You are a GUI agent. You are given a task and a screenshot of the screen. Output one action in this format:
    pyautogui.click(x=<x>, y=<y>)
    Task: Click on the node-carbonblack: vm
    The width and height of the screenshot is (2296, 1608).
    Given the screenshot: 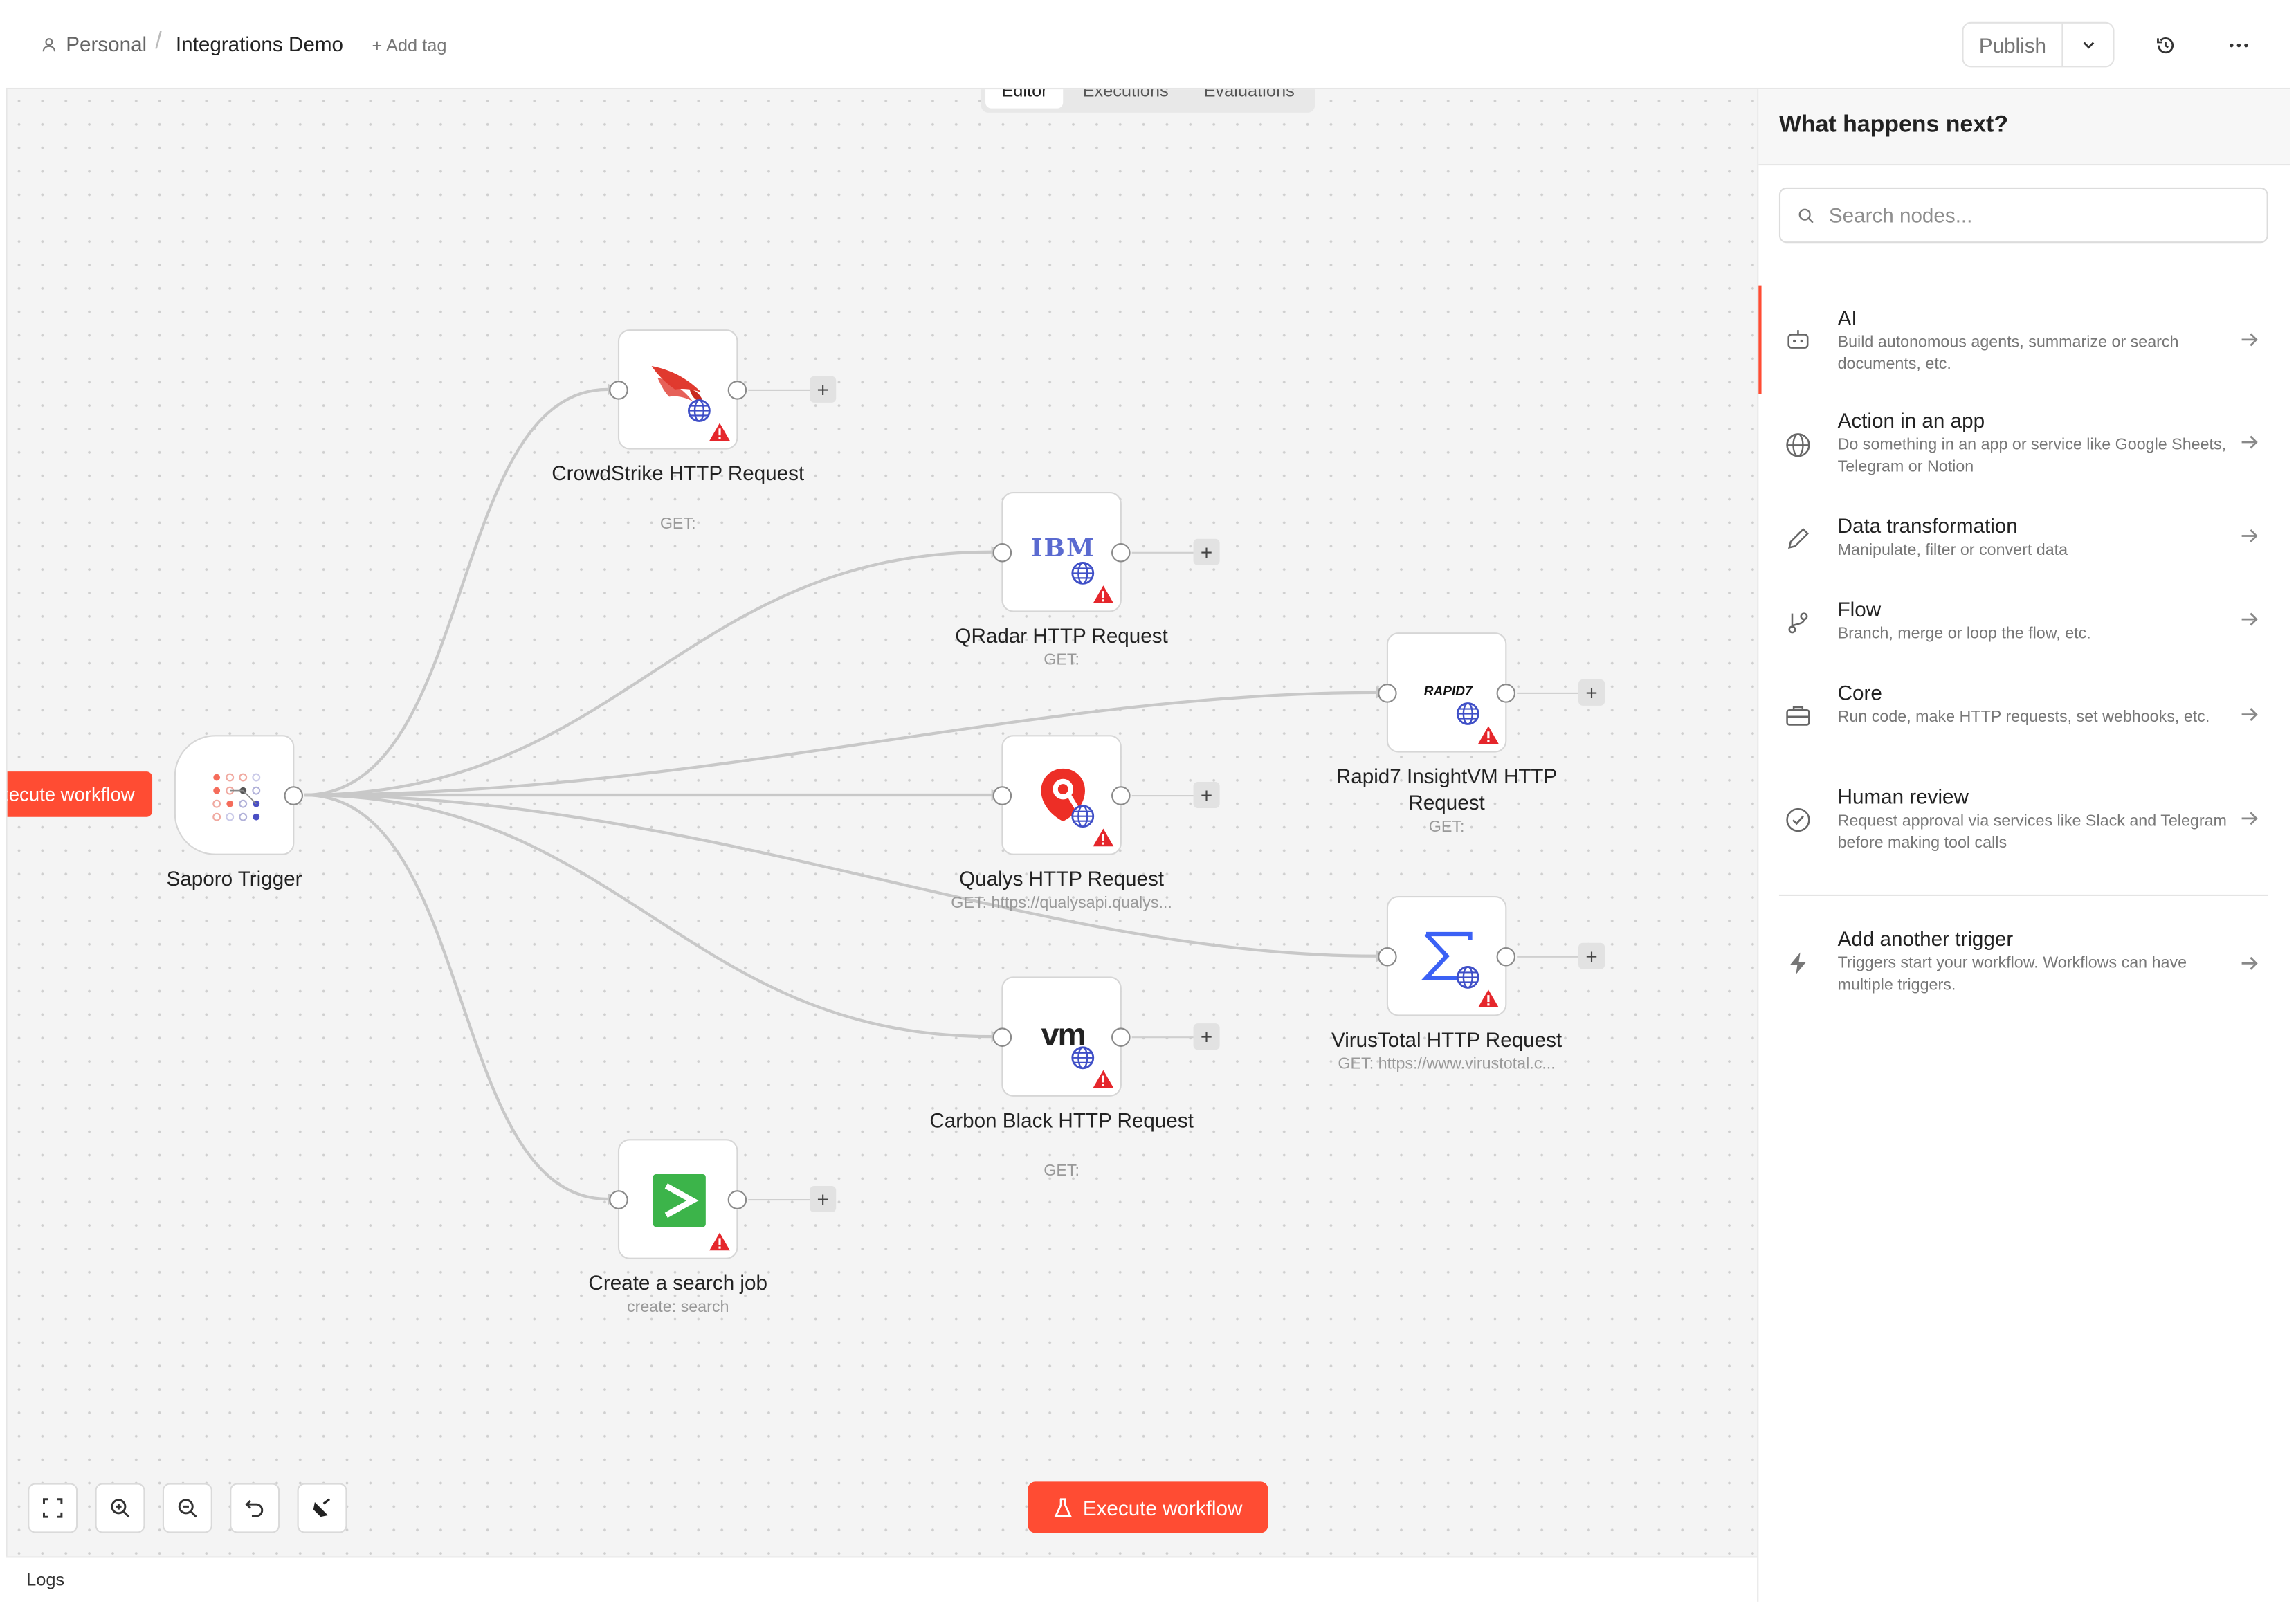 What is the action you would take?
    pyautogui.click(x=1061, y=1036)
    